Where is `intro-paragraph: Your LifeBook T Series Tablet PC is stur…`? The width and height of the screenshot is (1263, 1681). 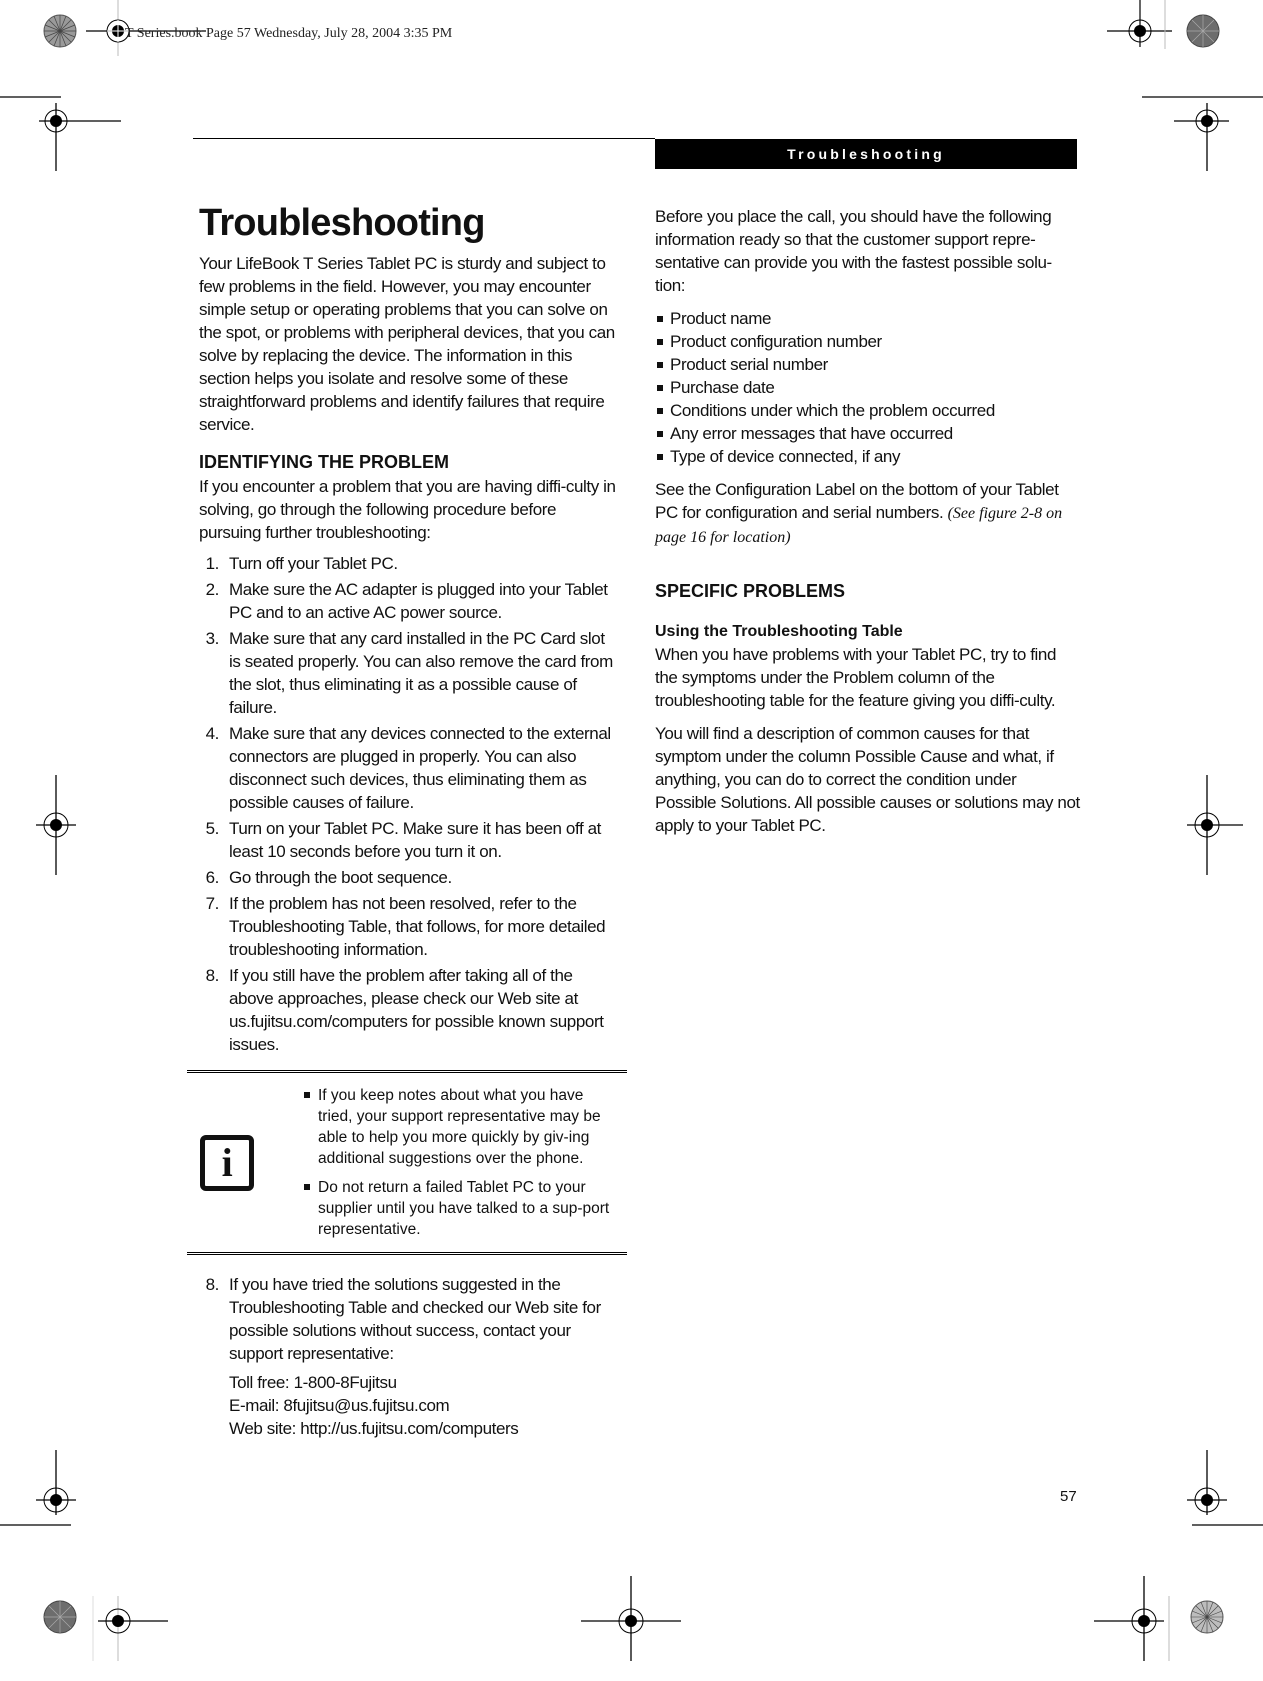
intro-paragraph: Your LifeBook T Series Tablet PC is stur… is located at coordinates (407, 344).